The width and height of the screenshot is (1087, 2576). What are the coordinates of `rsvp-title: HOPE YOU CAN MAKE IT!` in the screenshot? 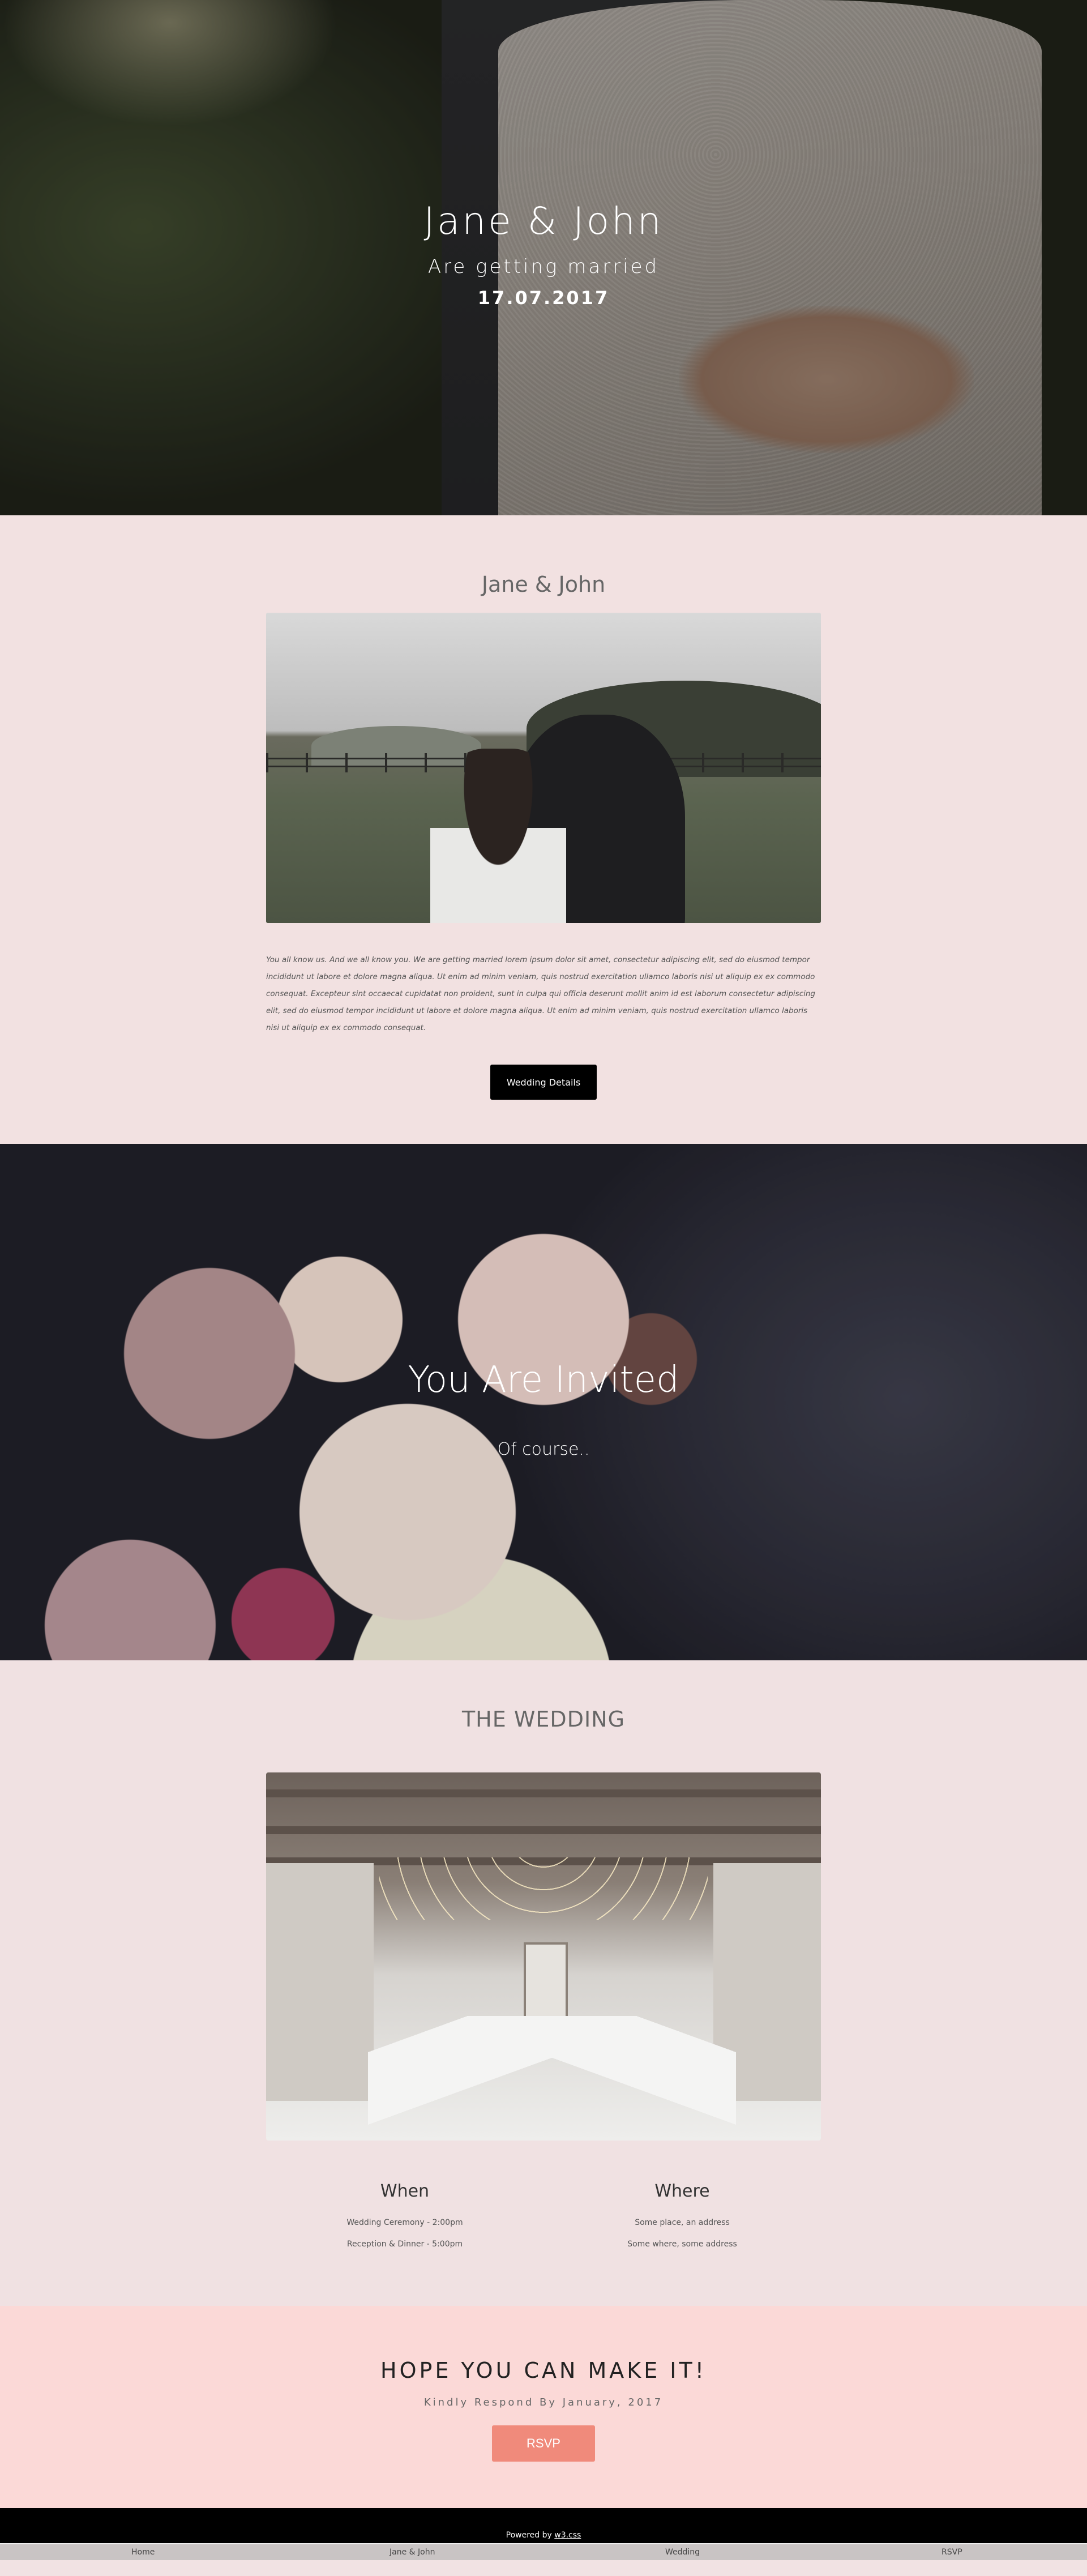 It's located at (543, 2371).